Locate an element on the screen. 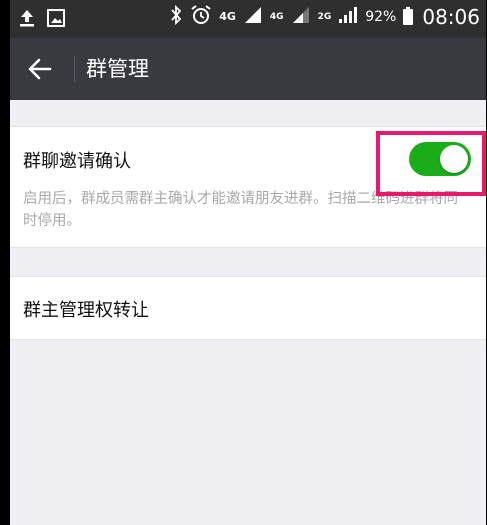  network-type-2: 4G is located at coordinates (276, 17).